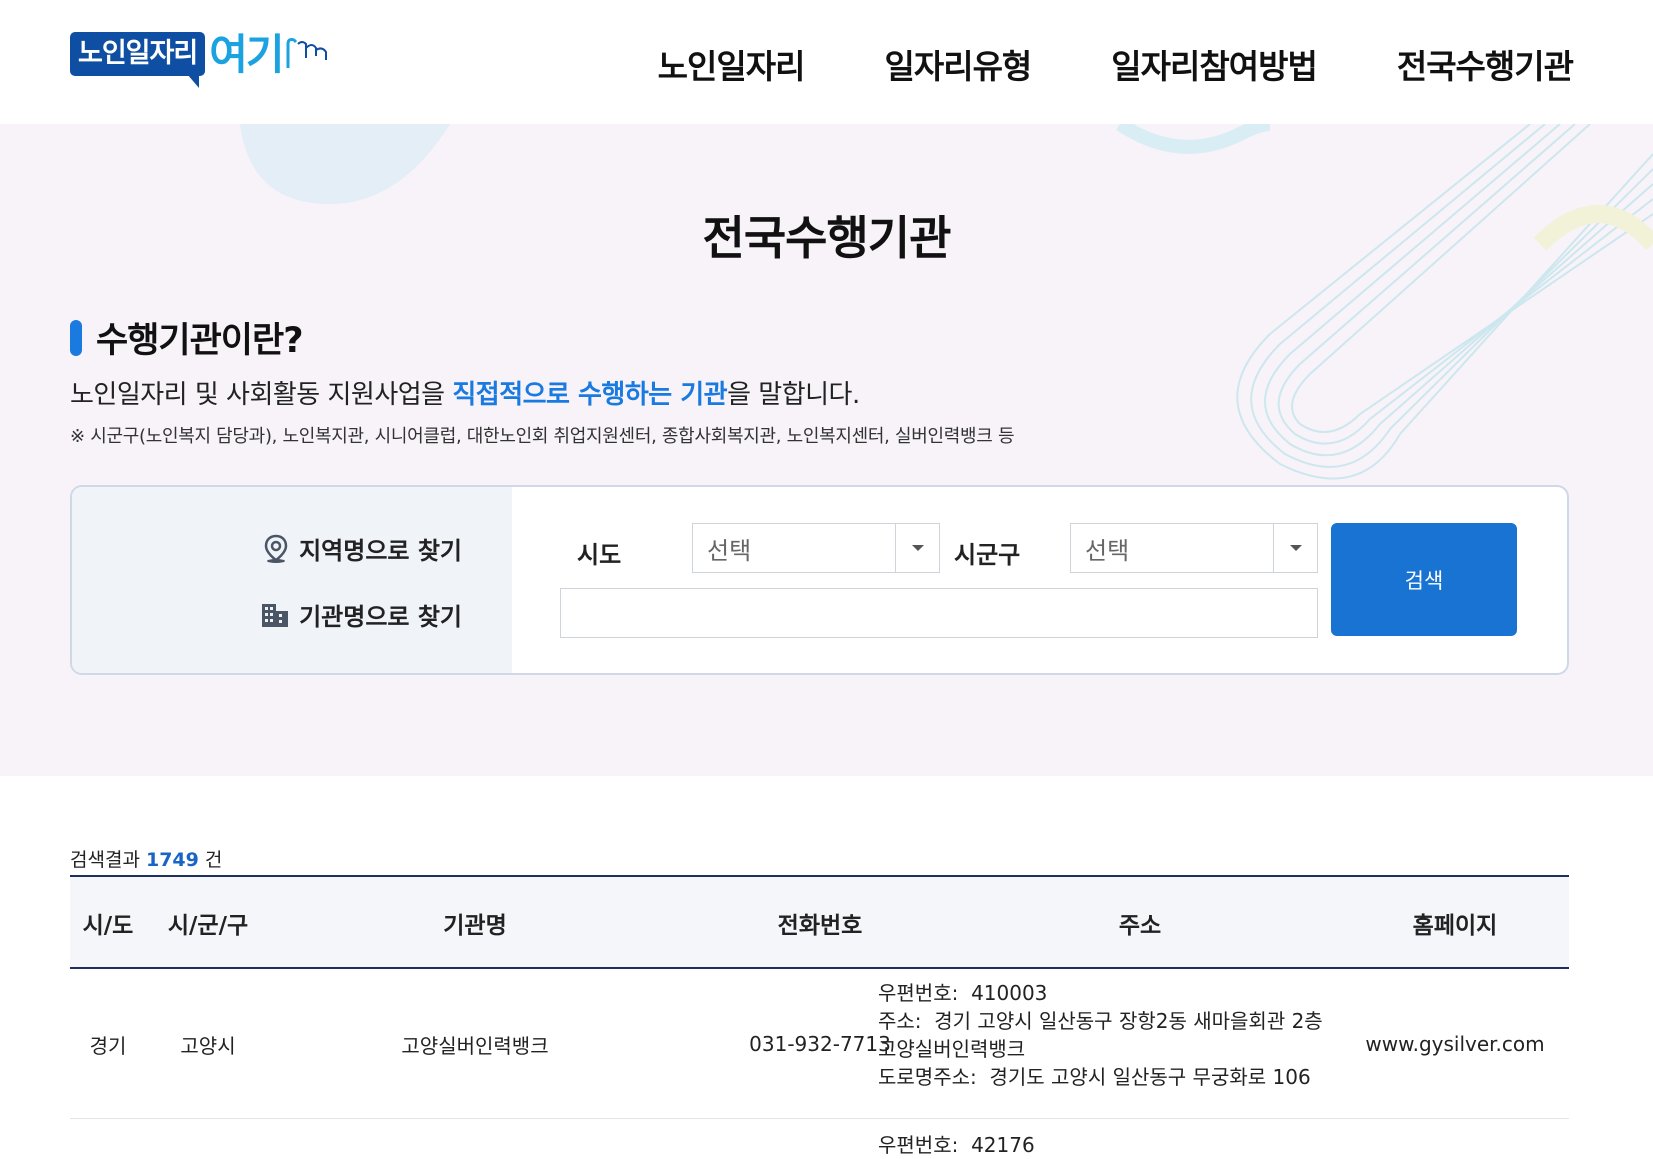 This screenshot has height=1159, width=1653. What do you see at coordinates (1009, 993) in the screenshot?
I see `postal-value: 410003` at bounding box center [1009, 993].